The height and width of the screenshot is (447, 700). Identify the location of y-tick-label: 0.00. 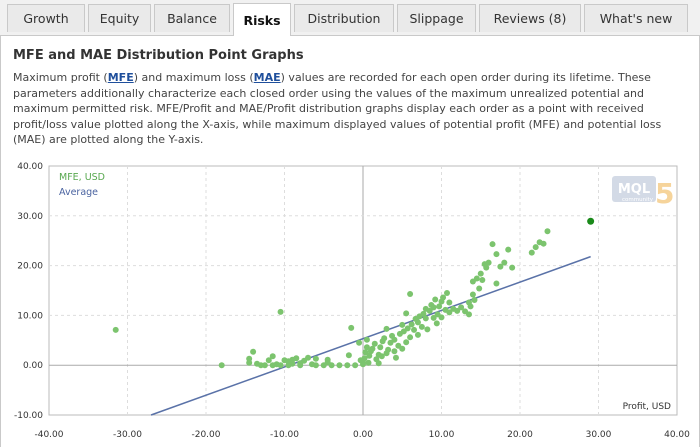
(33, 366).